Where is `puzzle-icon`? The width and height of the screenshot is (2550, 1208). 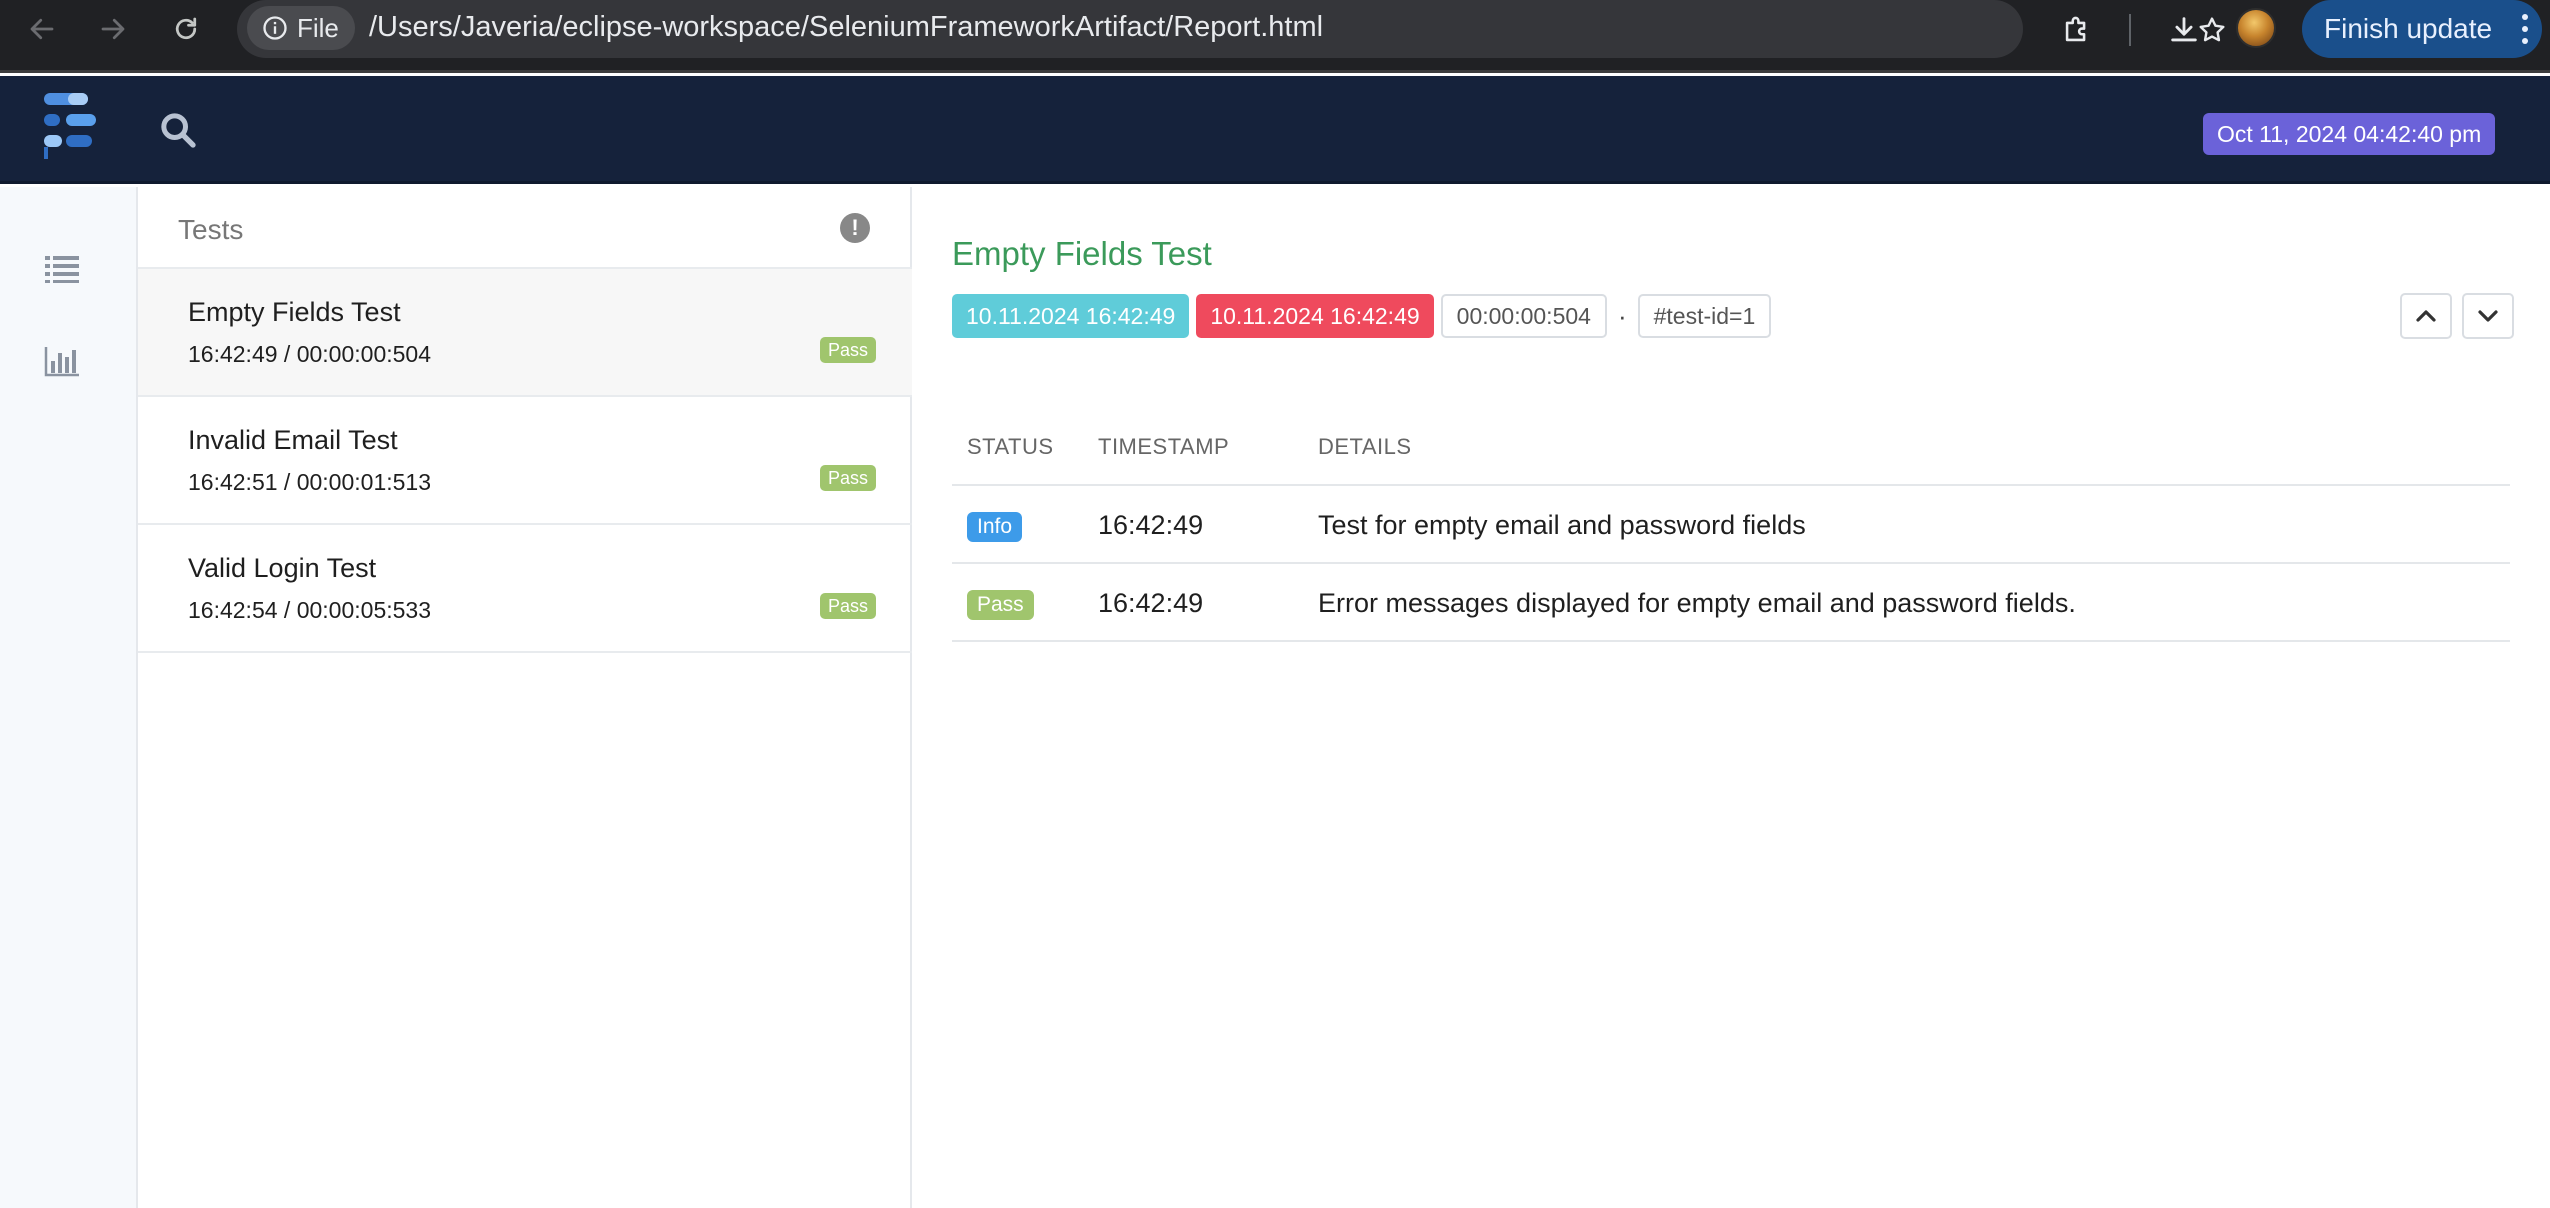 puzzle-icon is located at coordinates (2075, 29).